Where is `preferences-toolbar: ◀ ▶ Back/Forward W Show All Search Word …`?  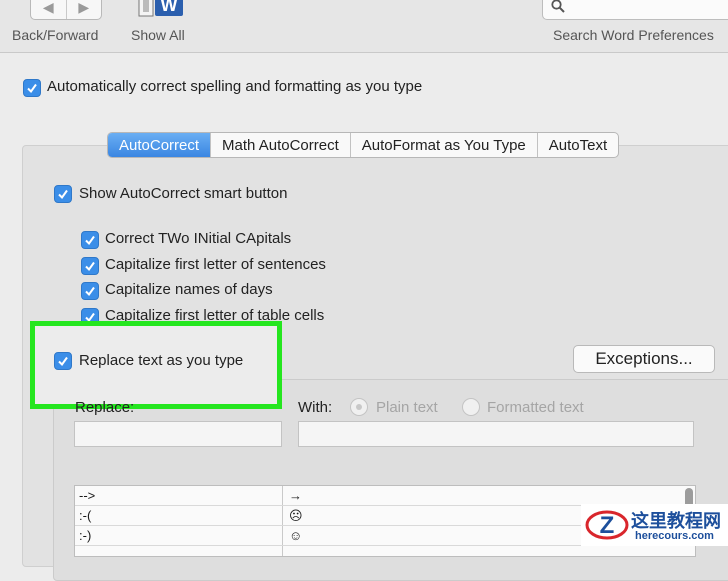
preferences-toolbar: ◀ ▶ Back/Forward W Show All Search Word … is located at coordinates (364, 26).